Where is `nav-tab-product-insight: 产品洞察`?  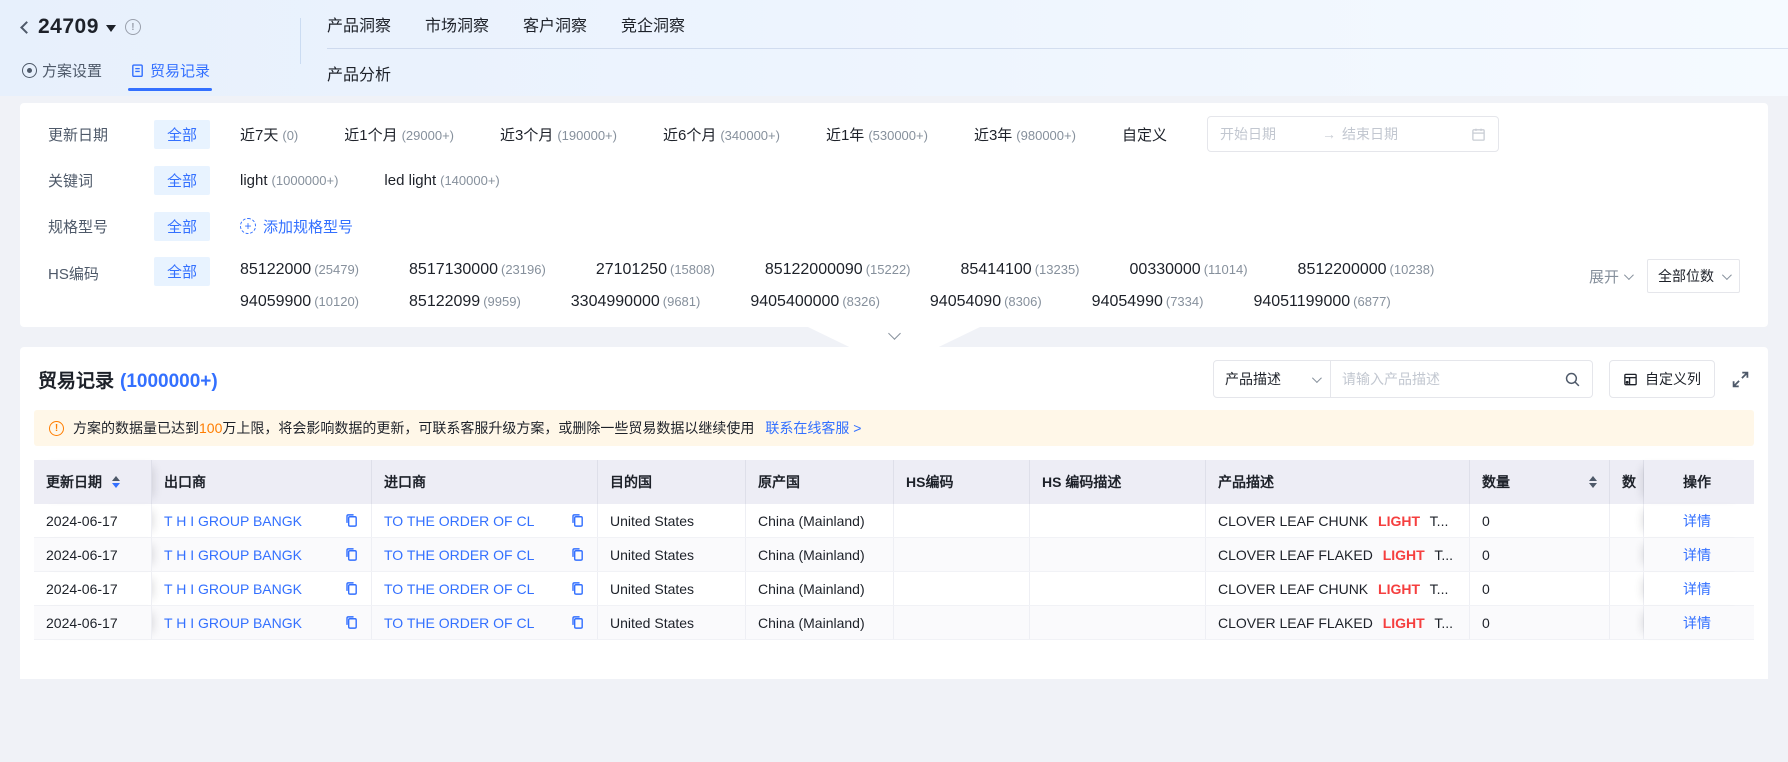
nav-tab-product-insight: 产品洞察 is located at coordinates (359, 24).